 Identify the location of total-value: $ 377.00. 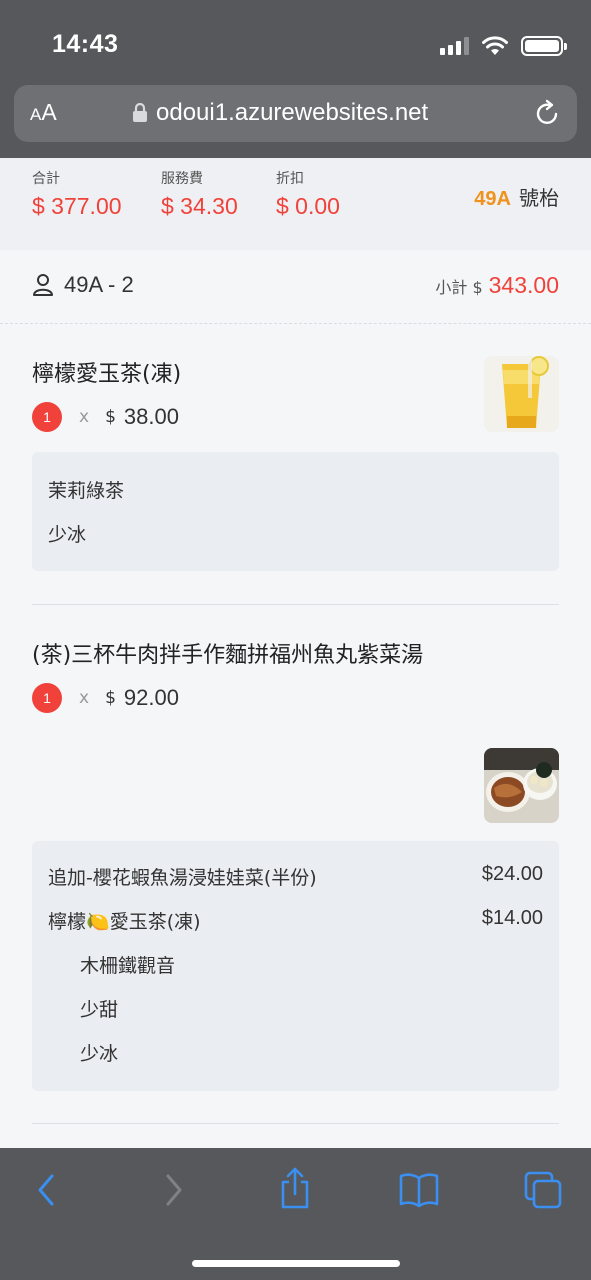
(77, 206).